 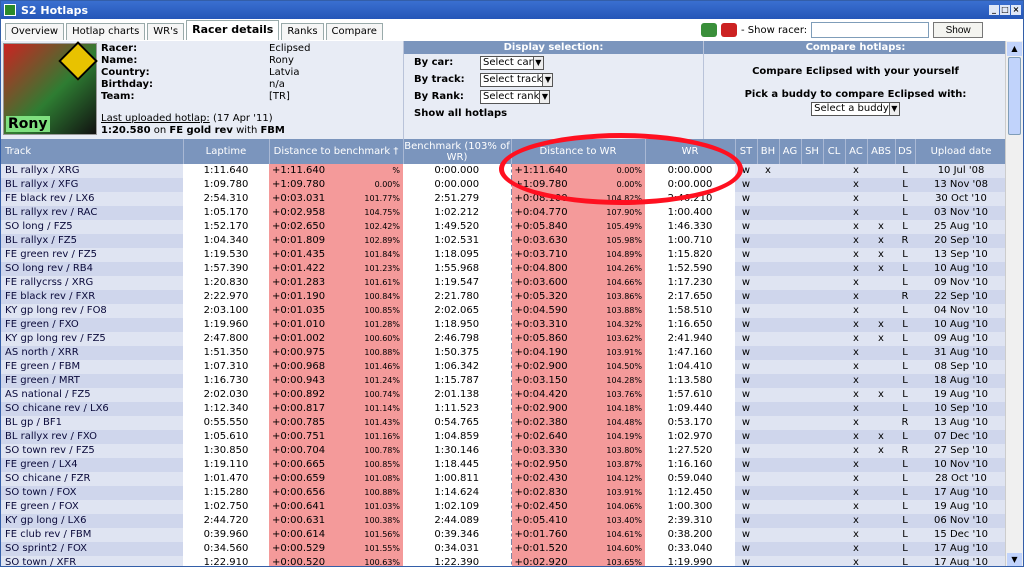 What do you see at coordinates (226, 269) in the screenshot?
I see `cell-lap: 1:57.390` at bounding box center [226, 269].